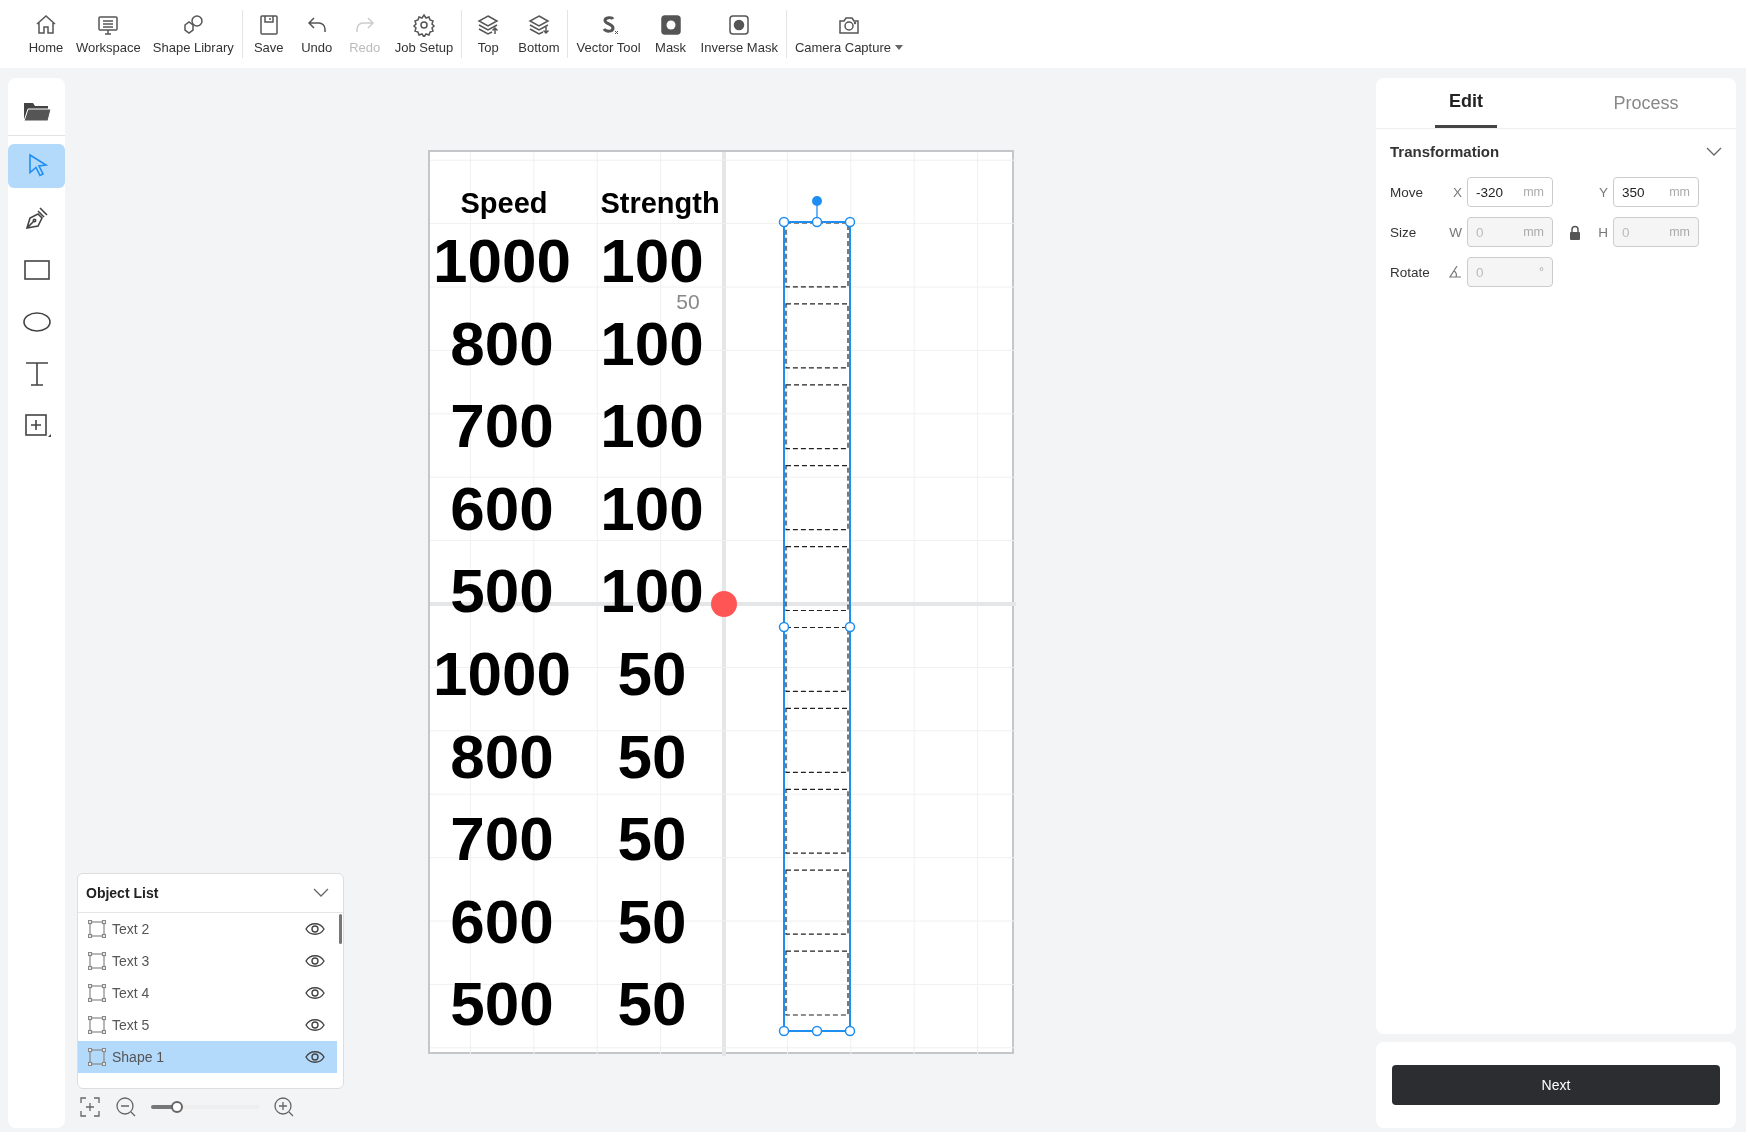  Describe the element at coordinates (724, 604) in the screenshot. I see `origin-marker` at that location.